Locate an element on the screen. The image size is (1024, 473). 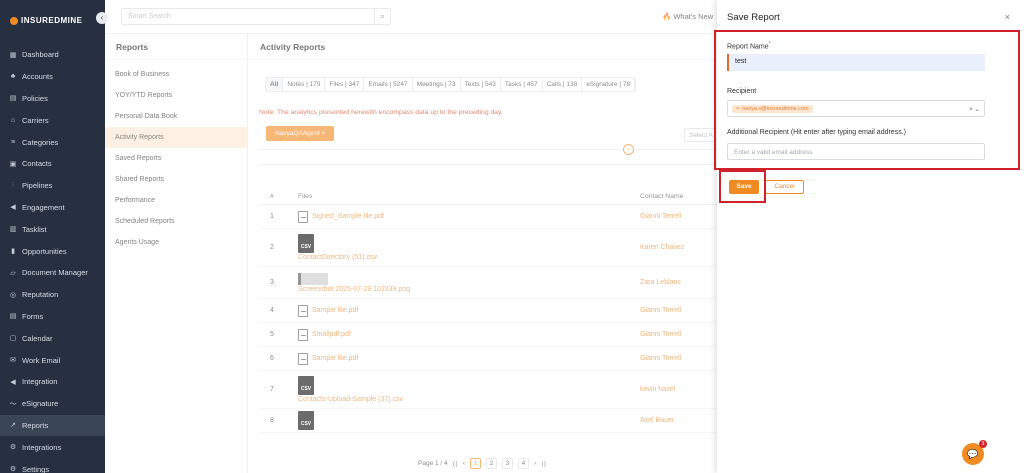
sidebar-item-reputation: ◎ Reputation is located at coordinates (52, 295).